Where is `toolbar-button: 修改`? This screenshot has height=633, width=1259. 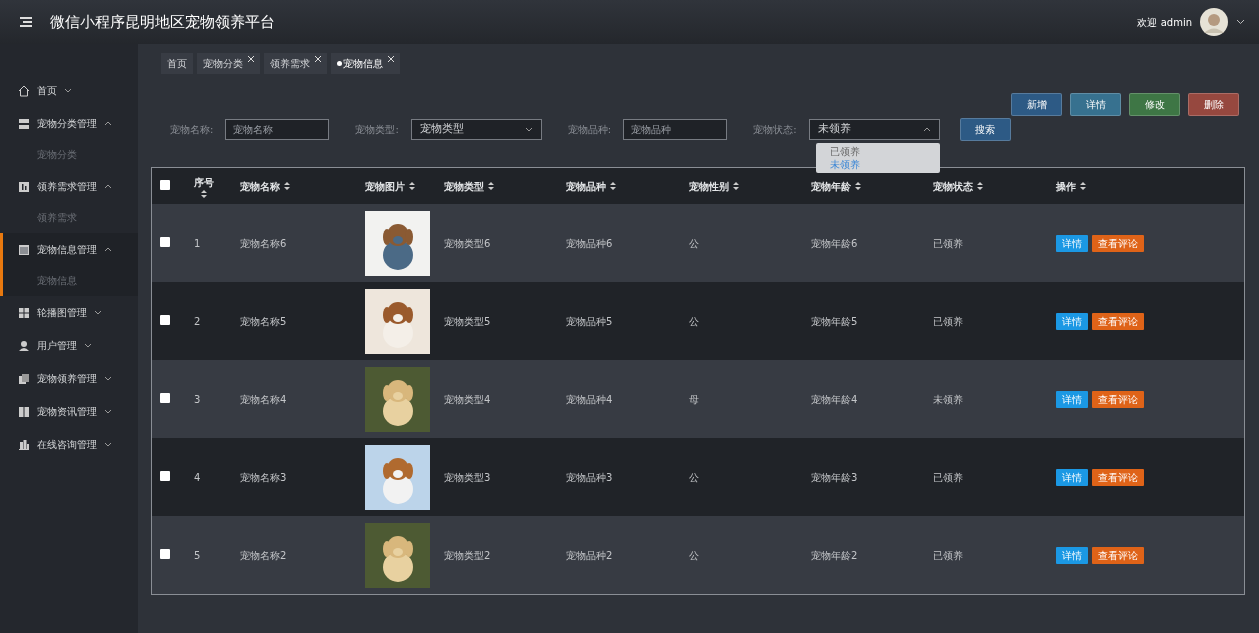 toolbar-button: 修改 is located at coordinates (1154, 104).